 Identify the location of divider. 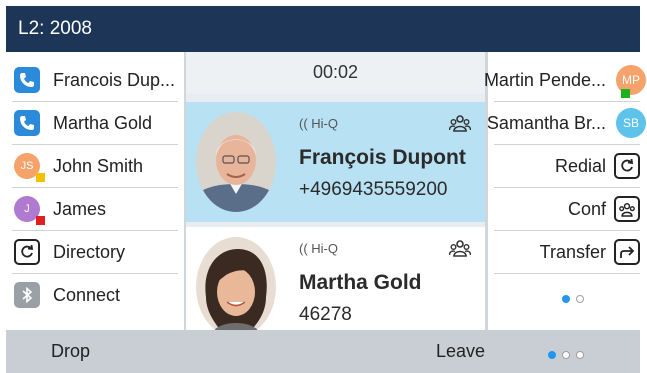
(567, 273).